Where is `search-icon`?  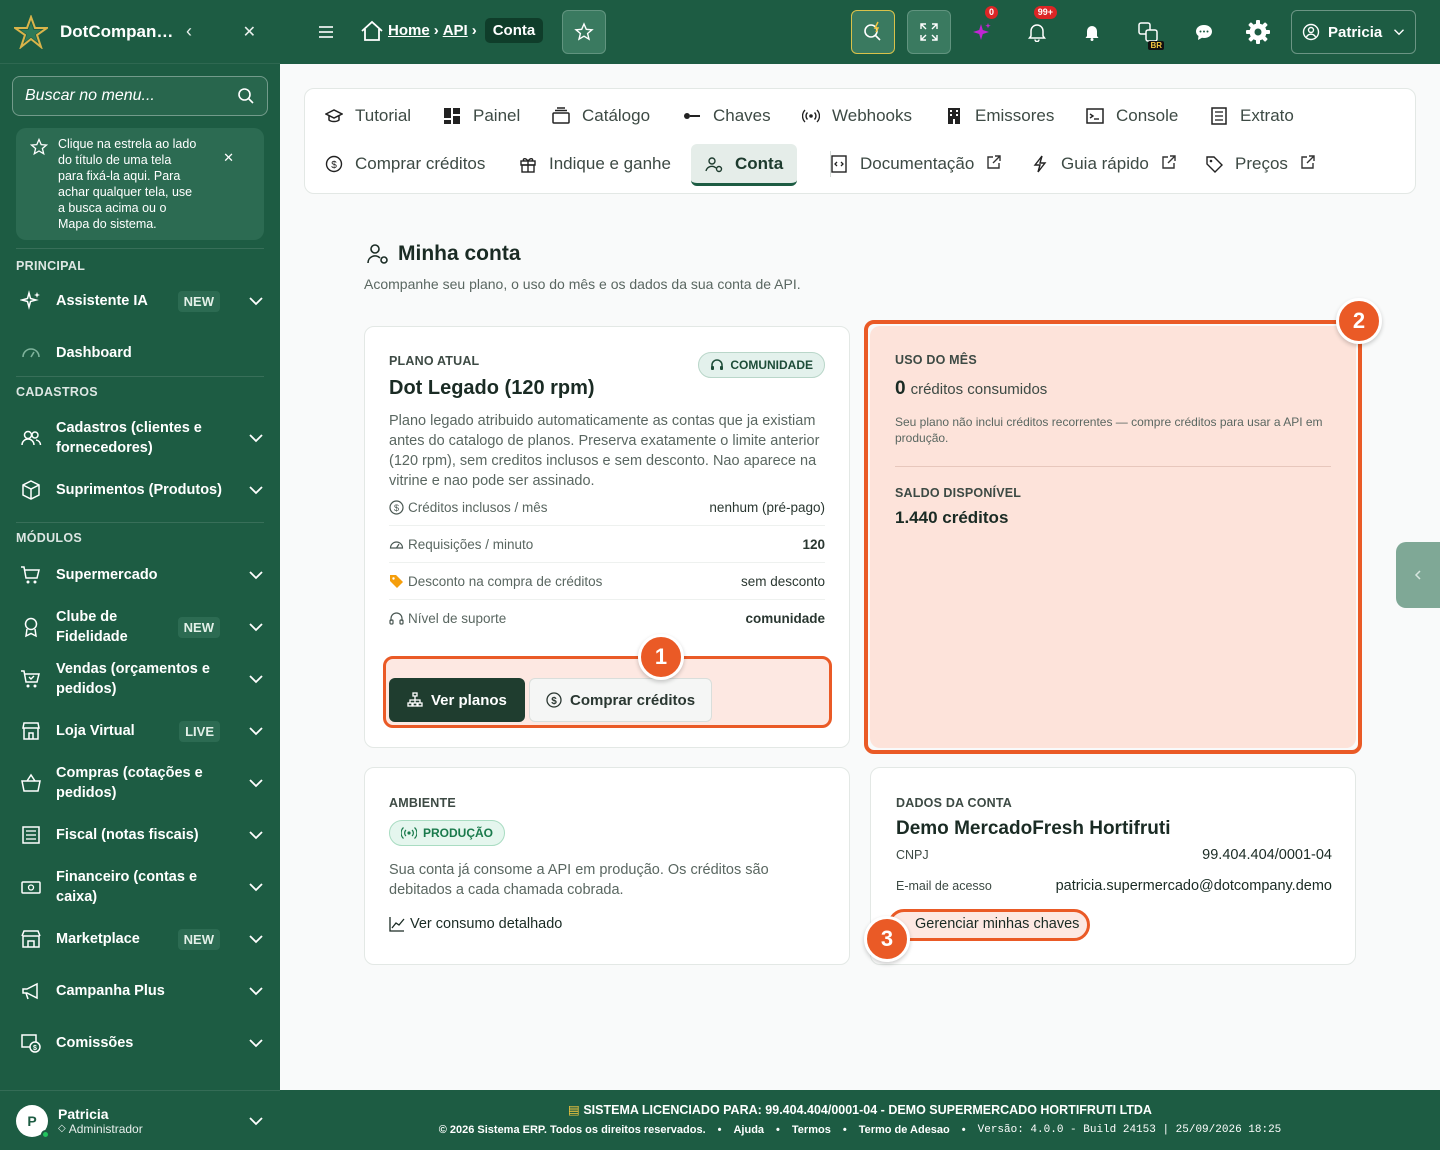 search-icon is located at coordinates (246, 96).